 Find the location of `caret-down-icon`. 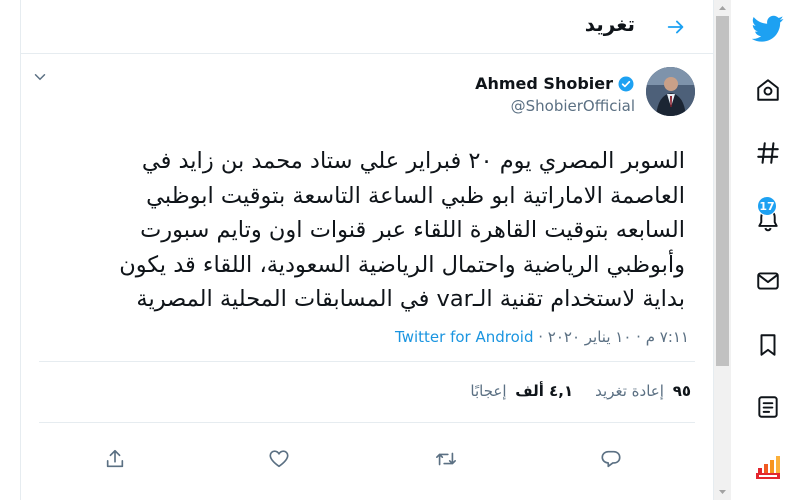

caret-down-icon is located at coordinates (40, 77).